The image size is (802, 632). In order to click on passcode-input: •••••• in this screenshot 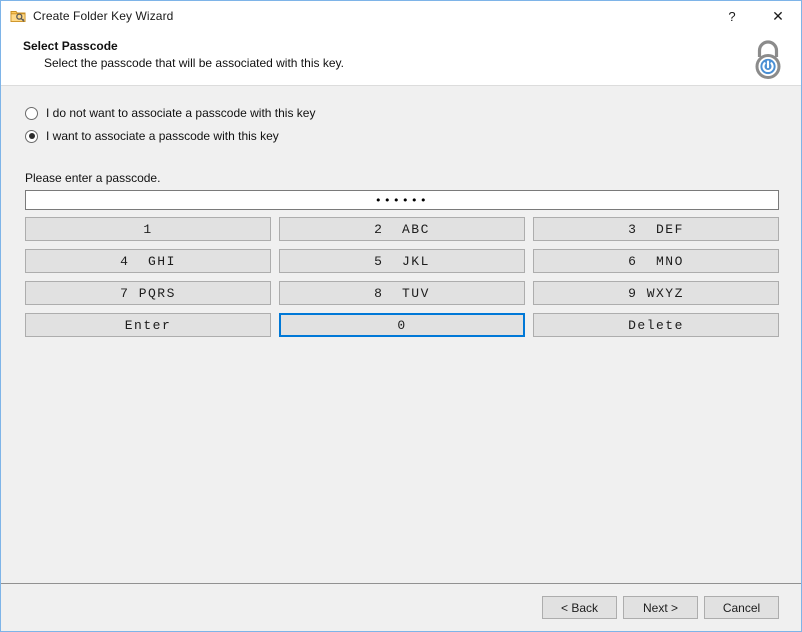, I will do `click(402, 200)`.